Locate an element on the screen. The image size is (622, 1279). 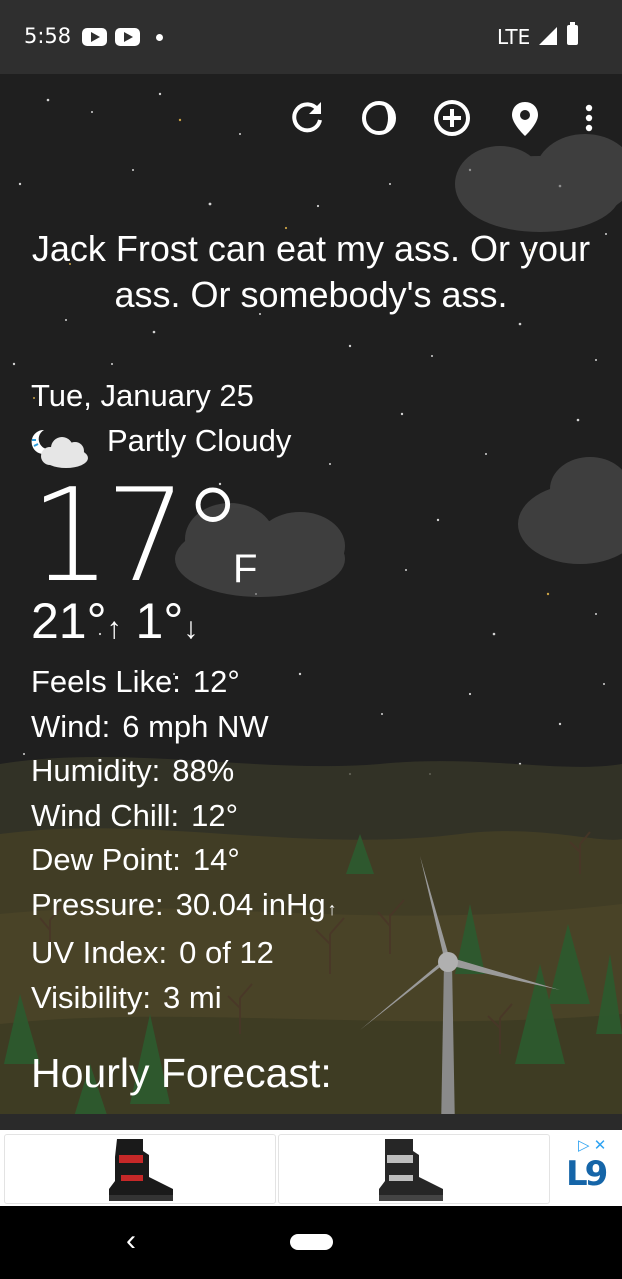
back-button: ‹ is located at coordinates (131, 1241).